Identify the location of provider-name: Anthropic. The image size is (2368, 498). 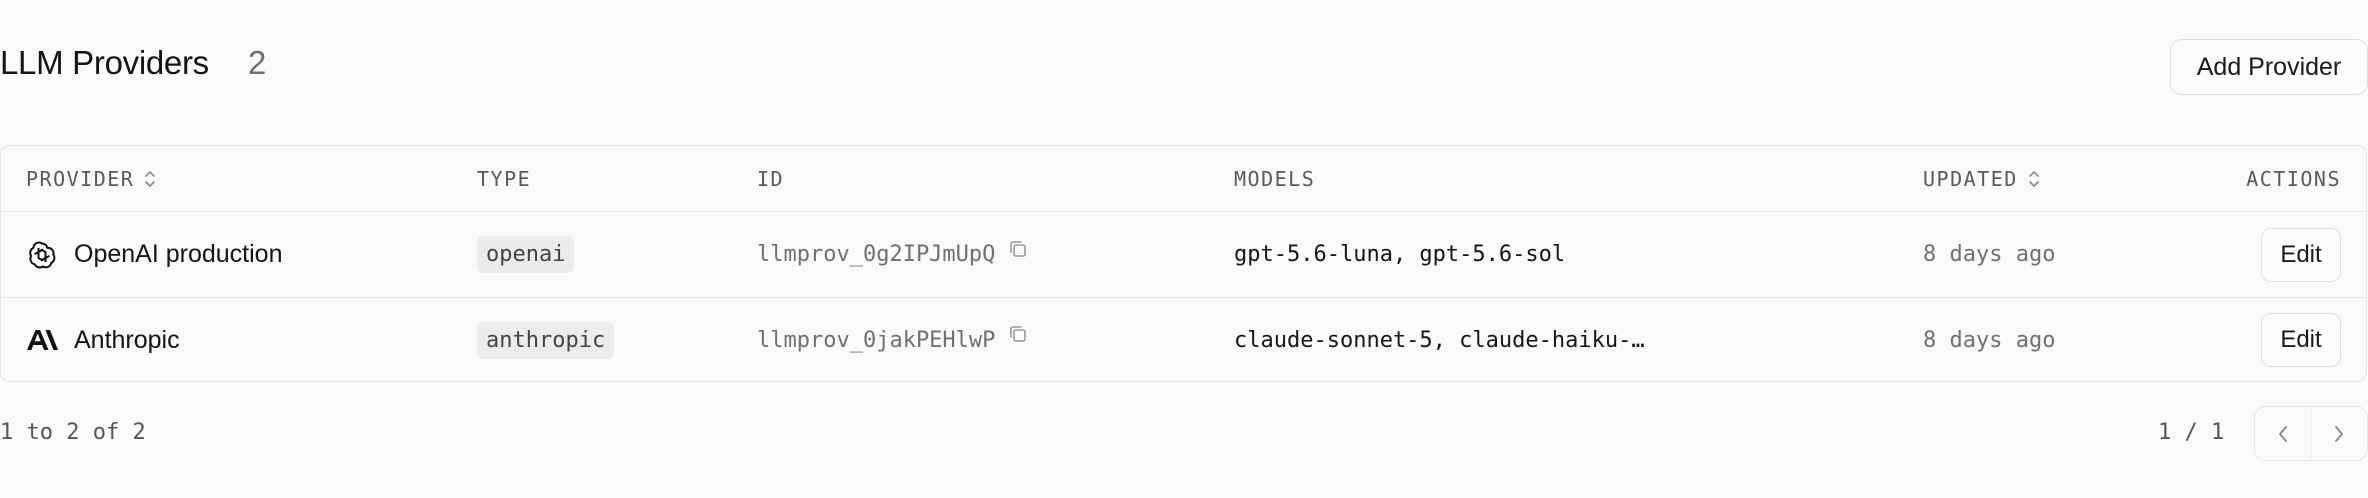
(127, 339).